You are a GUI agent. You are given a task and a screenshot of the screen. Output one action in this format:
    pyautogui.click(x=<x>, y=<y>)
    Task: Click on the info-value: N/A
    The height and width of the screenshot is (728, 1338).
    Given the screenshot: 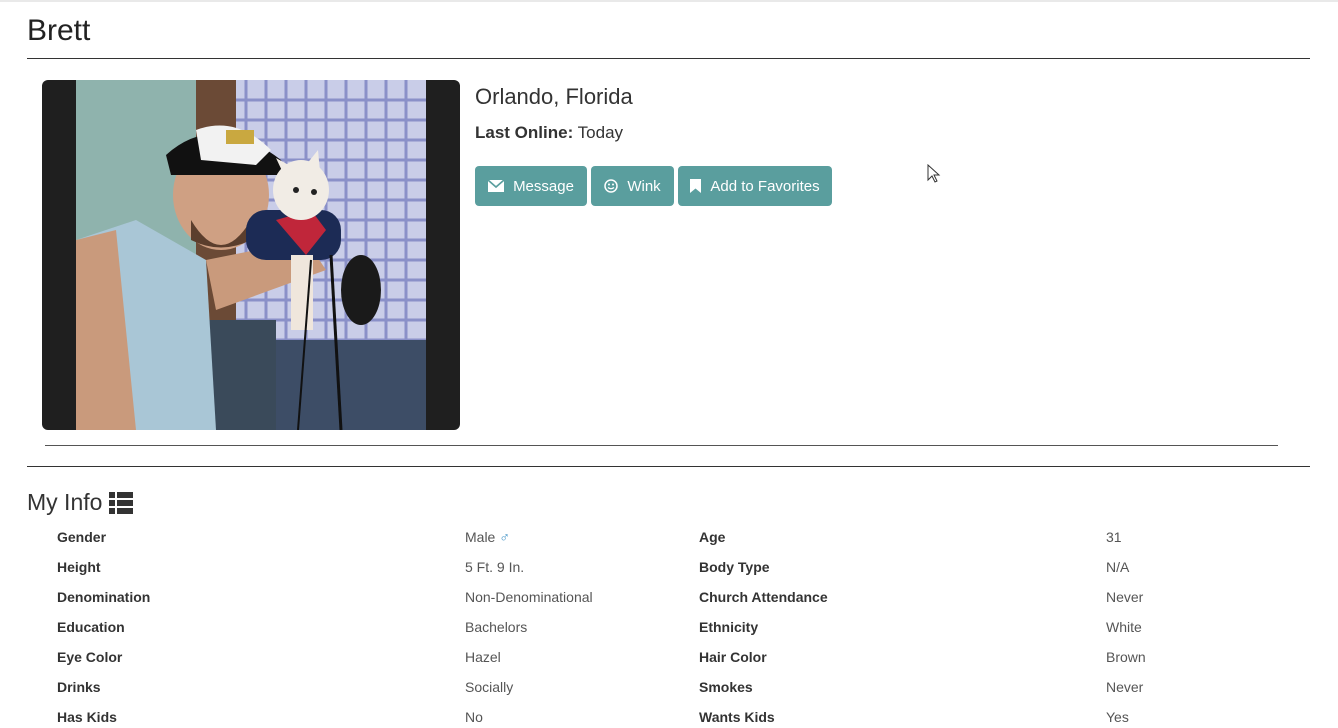 What is the action you would take?
    pyautogui.click(x=1118, y=567)
    